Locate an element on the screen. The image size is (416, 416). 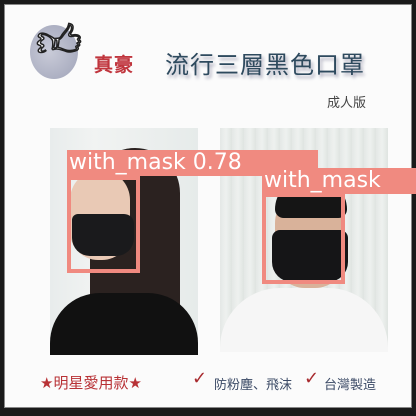
feature-made-in-taiwan: 台灣製造 is located at coordinates (350, 385).